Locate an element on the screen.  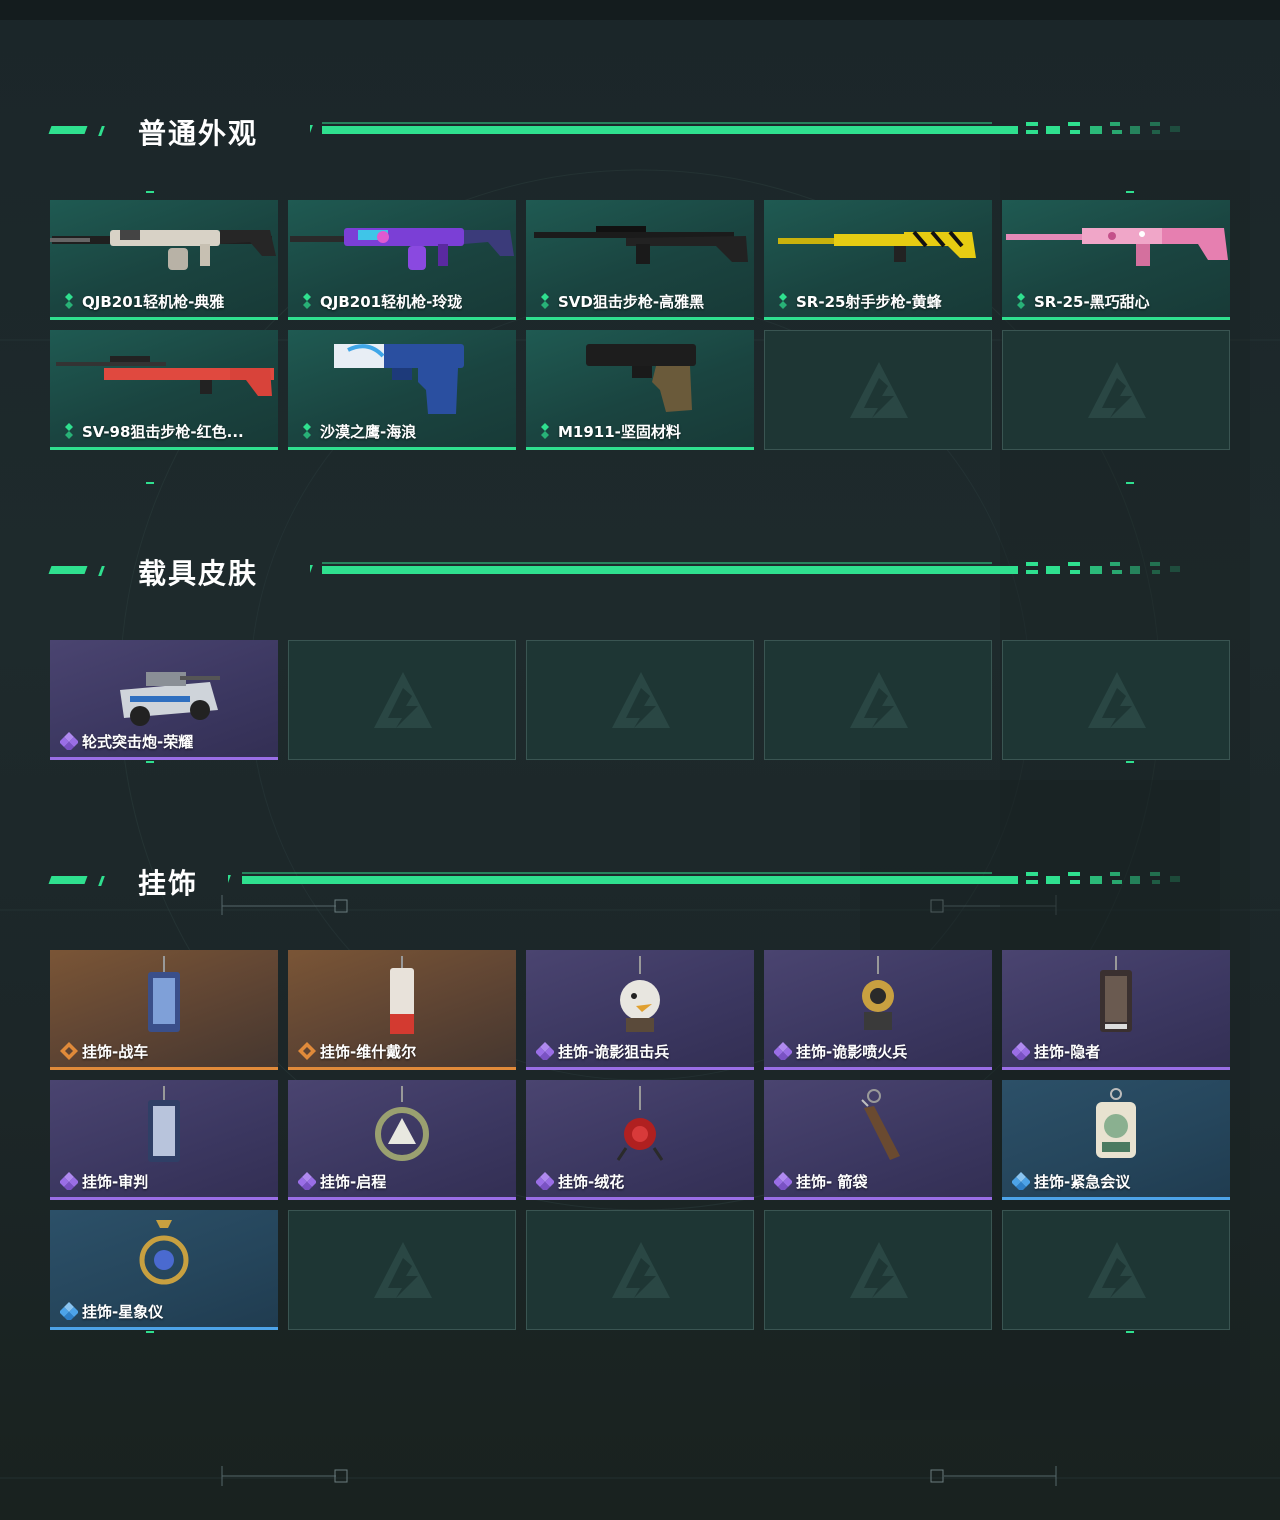
item-card: 轮式突击炮-荣耀 is located at coordinates (164, 700).